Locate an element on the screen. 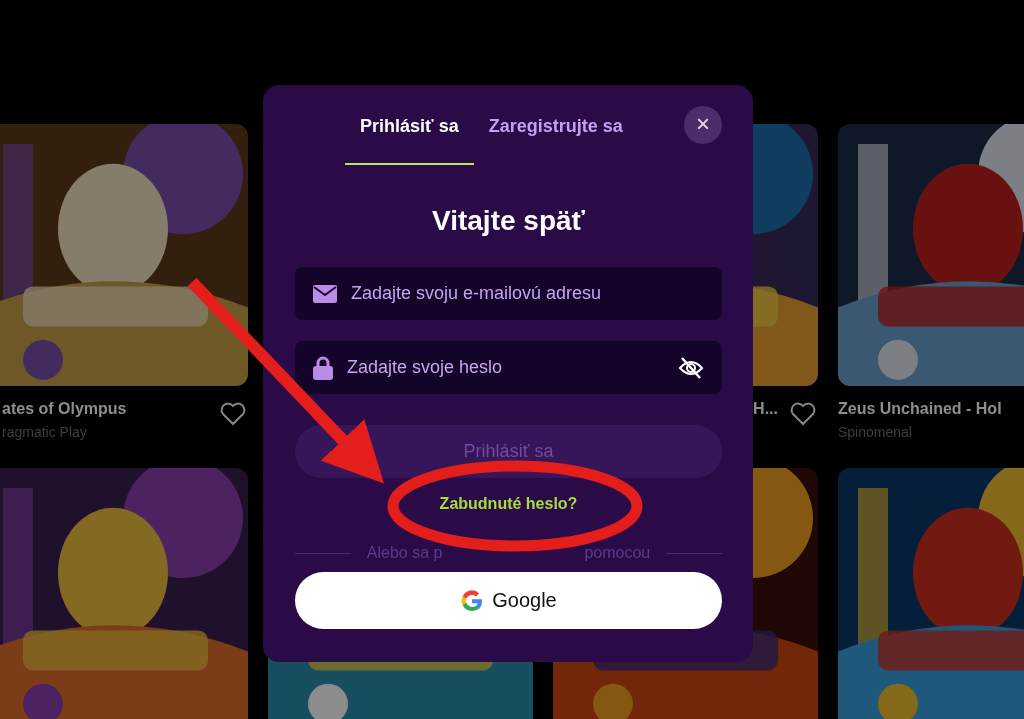 This screenshot has height=719, width=1024. game-provider: ragmatic Play is located at coordinates (45, 432).